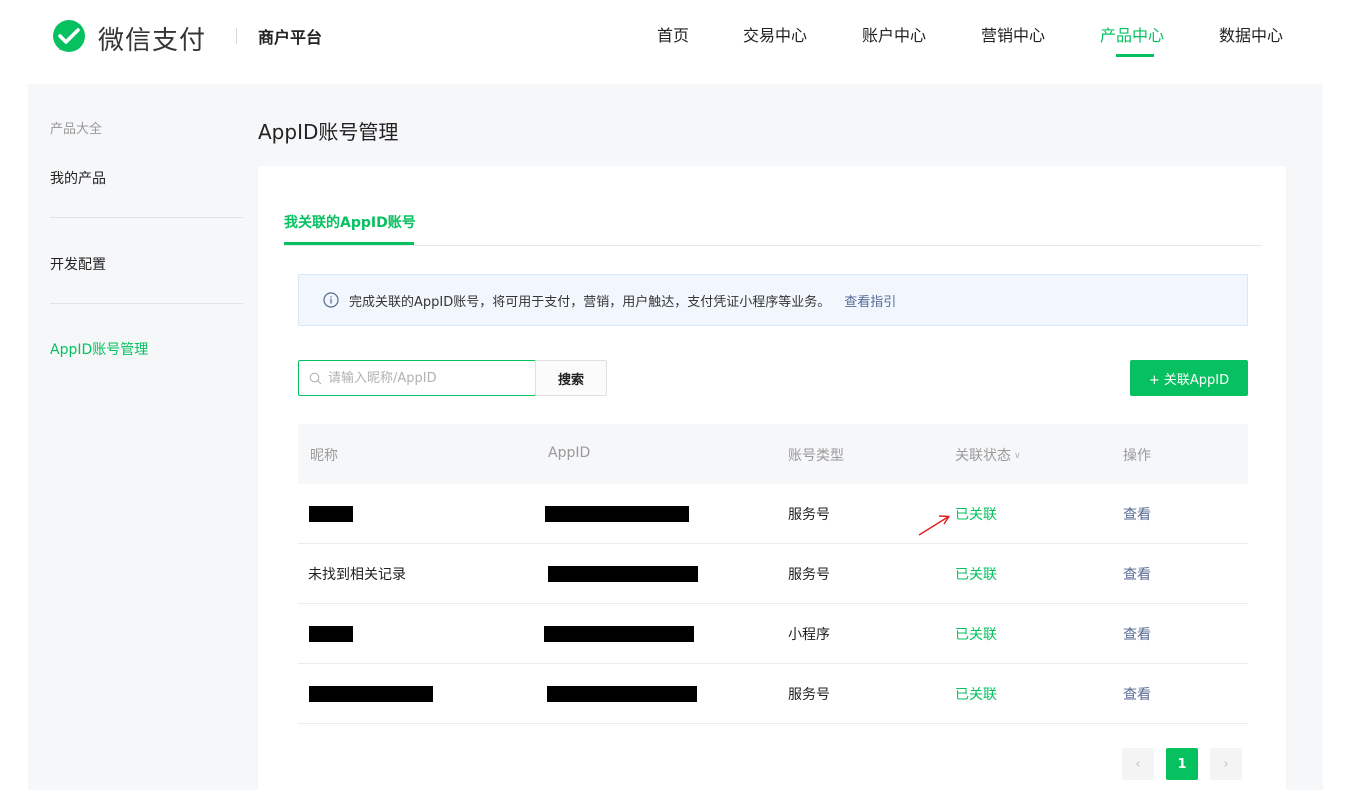  What do you see at coordinates (1182, 764) in the screenshot?
I see `pagination-page-1: 1` at bounding box center [1182, 764].